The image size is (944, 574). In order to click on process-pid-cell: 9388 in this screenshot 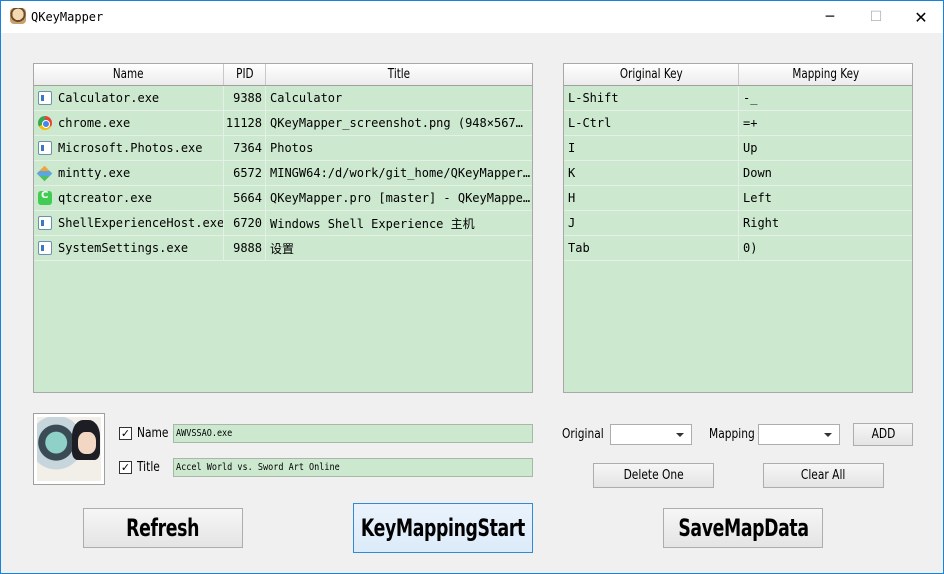, I will do `click(245, 98)`.